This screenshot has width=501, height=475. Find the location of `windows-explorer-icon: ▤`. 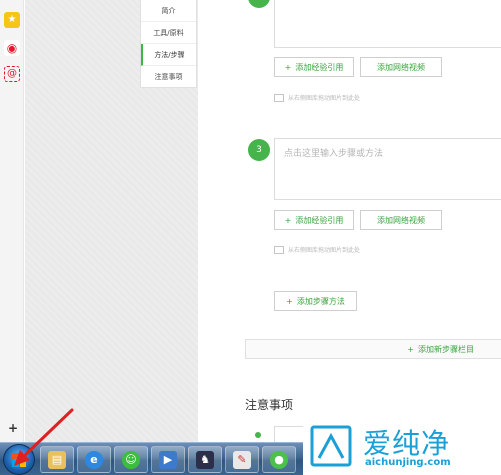

windows-explorer-icon: ▤ is located at coordinates (57, 459).